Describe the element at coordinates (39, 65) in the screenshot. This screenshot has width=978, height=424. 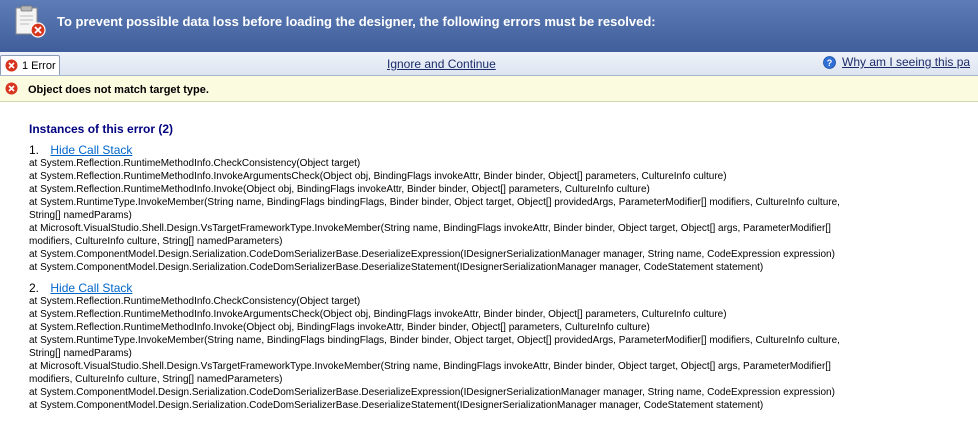
I see `tab-errors-label: 1 Error` at that location.